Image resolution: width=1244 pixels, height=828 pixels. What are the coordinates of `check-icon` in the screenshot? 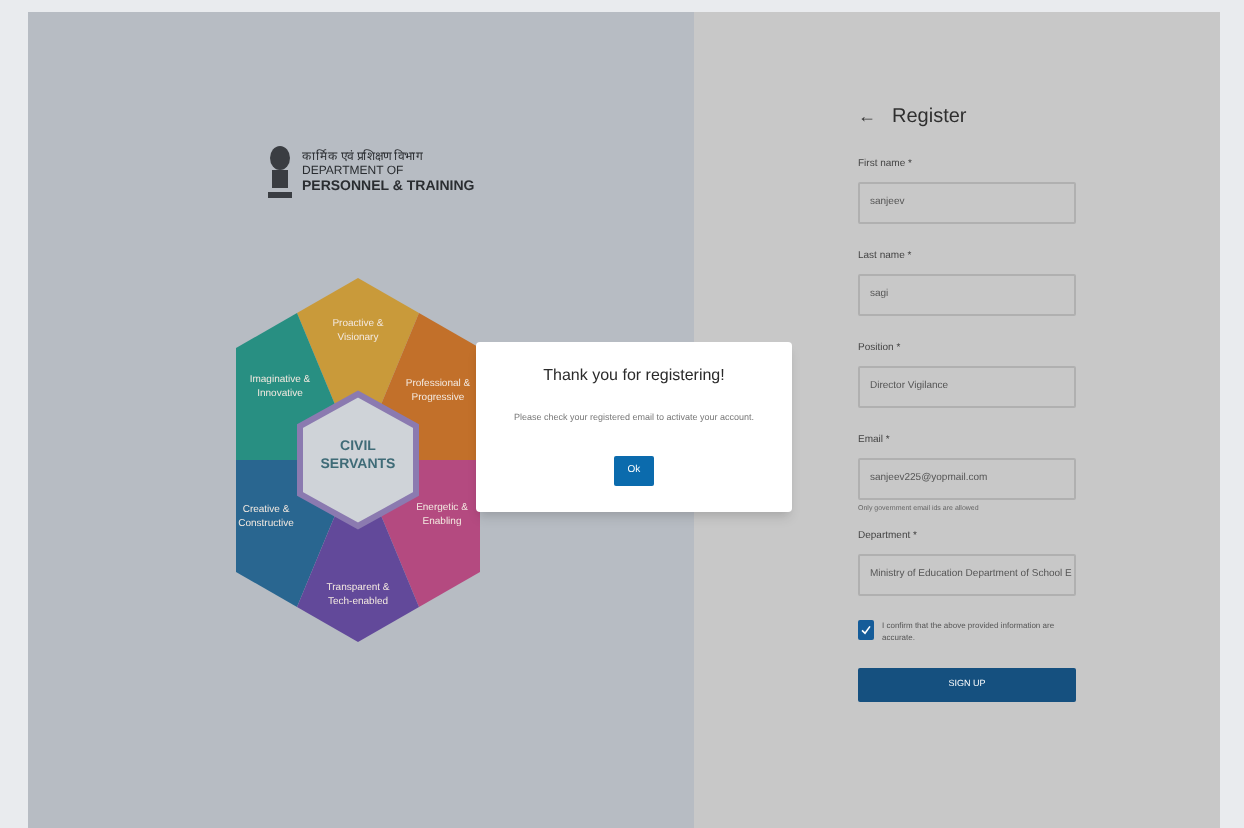 It's located at (866, 630).